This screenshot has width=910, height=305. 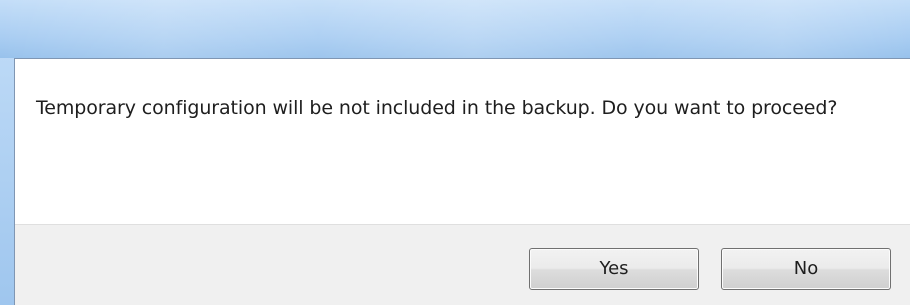 What do you see at coordinates (806, 269) in the screenshot?
I see `no-button: No` at bounding box center [806, 269].